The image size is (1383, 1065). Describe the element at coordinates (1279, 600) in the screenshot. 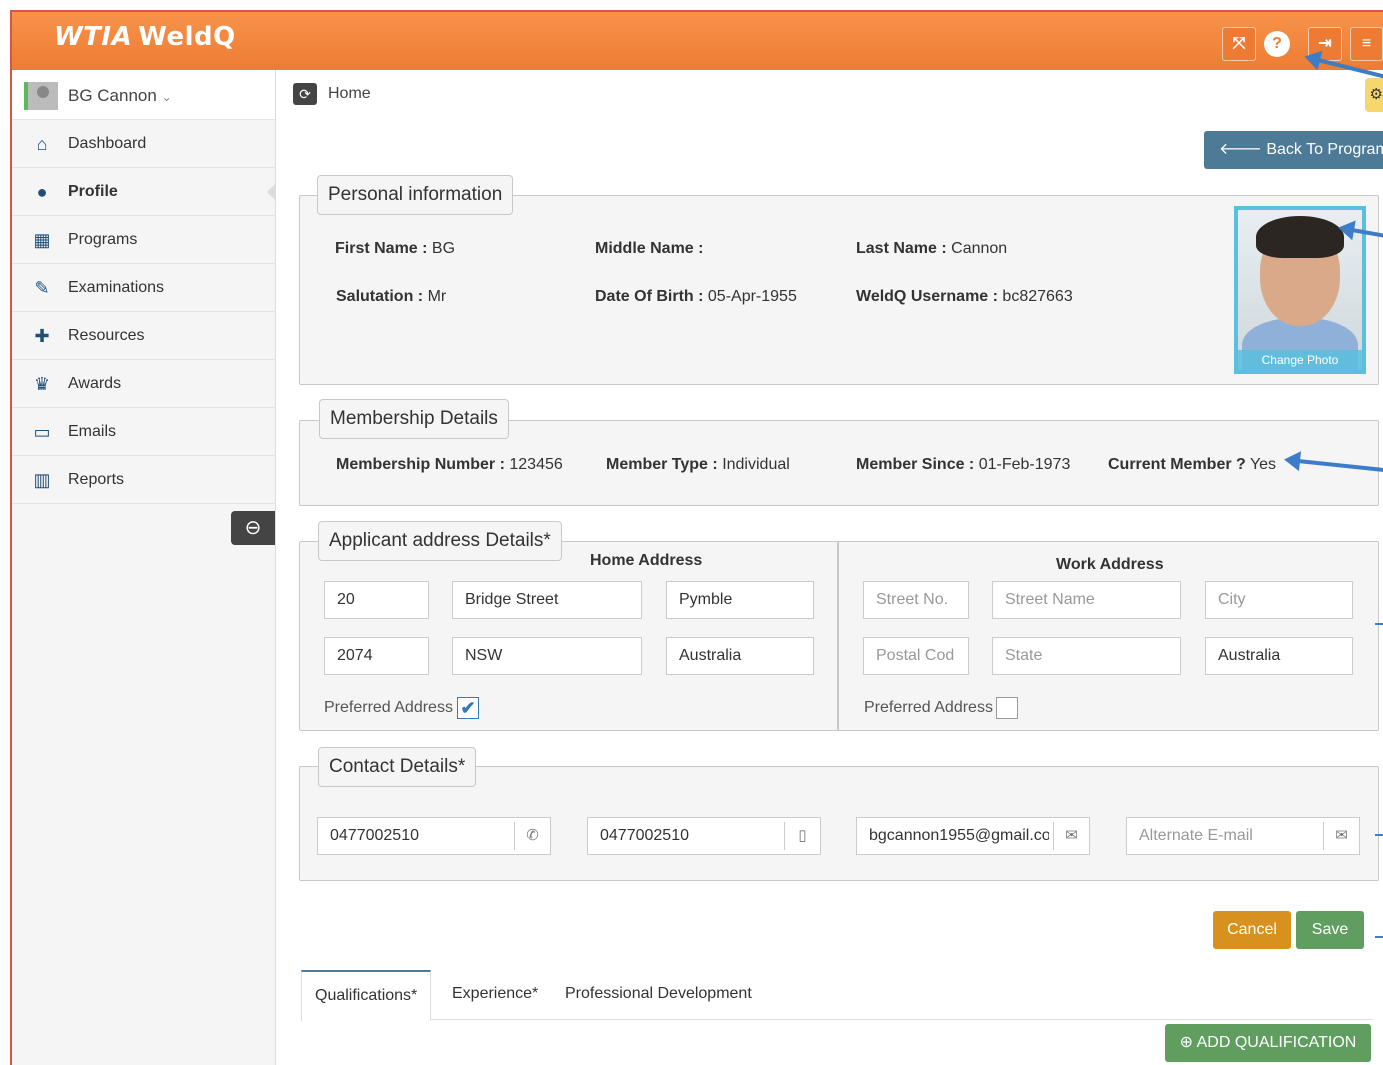

I see `work-city-input: City` at that location.